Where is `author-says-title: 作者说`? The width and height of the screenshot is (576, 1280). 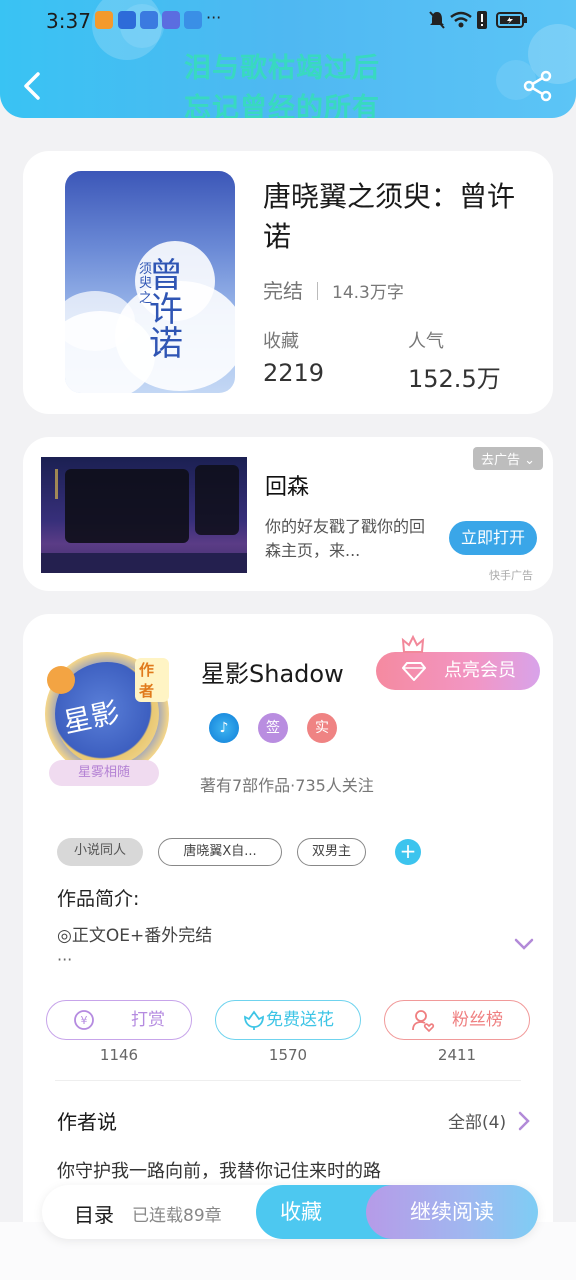 author-says-title: 作者说 is located at coordinates (87, 1122).